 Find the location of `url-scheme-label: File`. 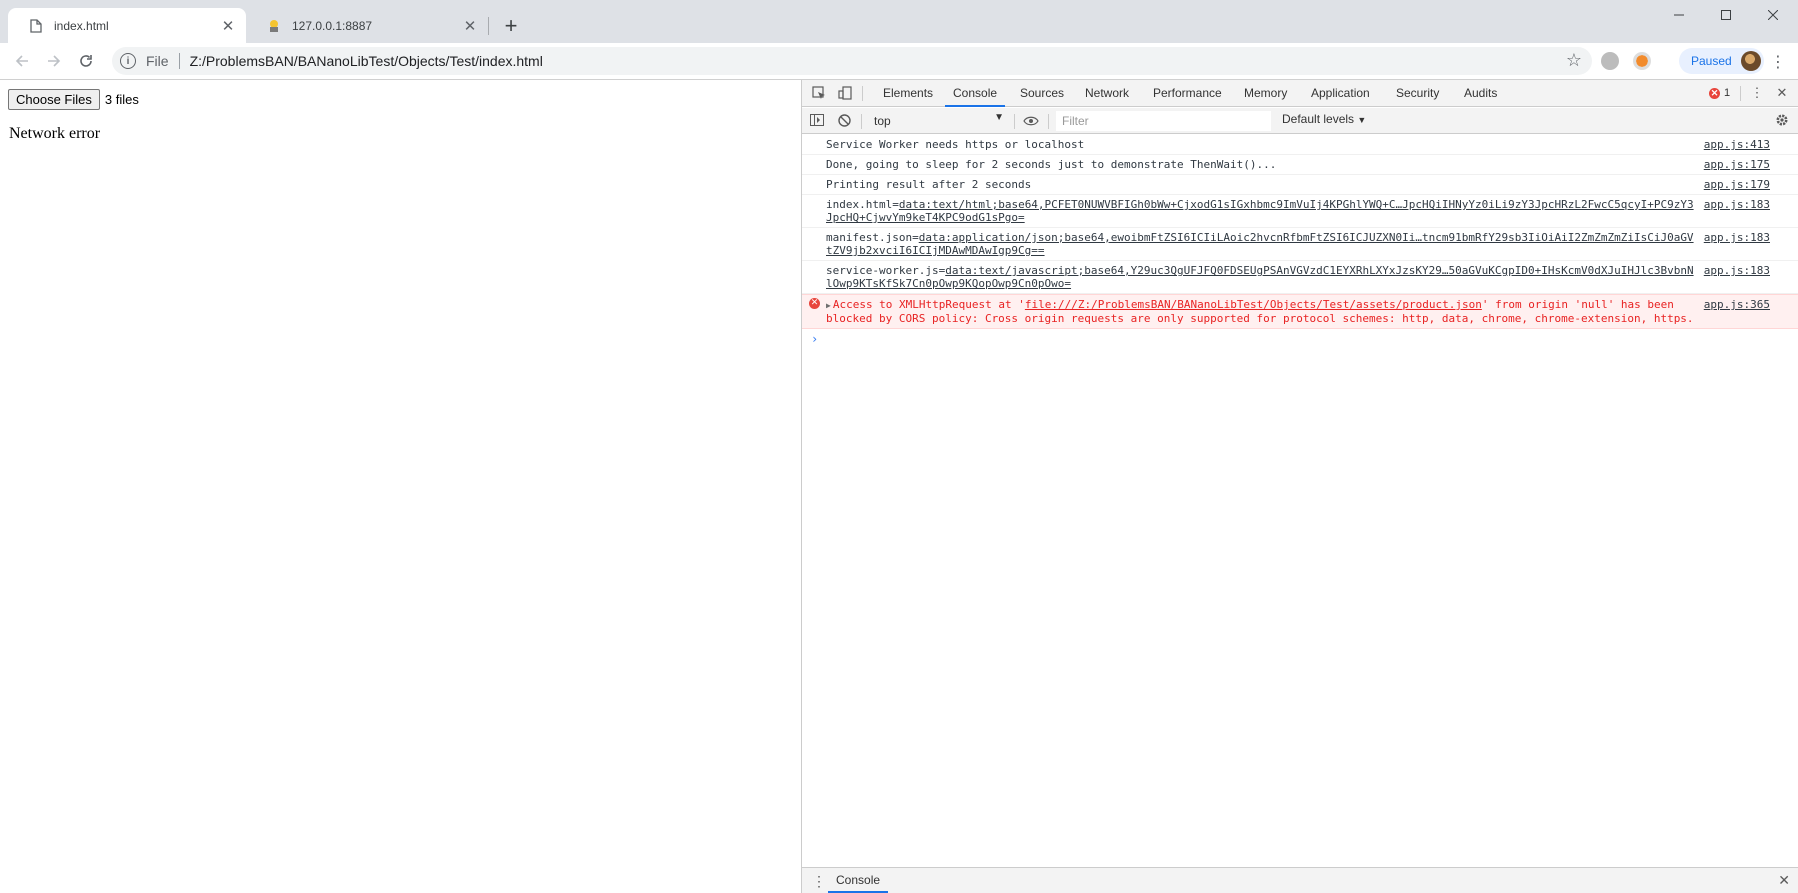

url-scheme-label: File is located at coordinates (157, 61).